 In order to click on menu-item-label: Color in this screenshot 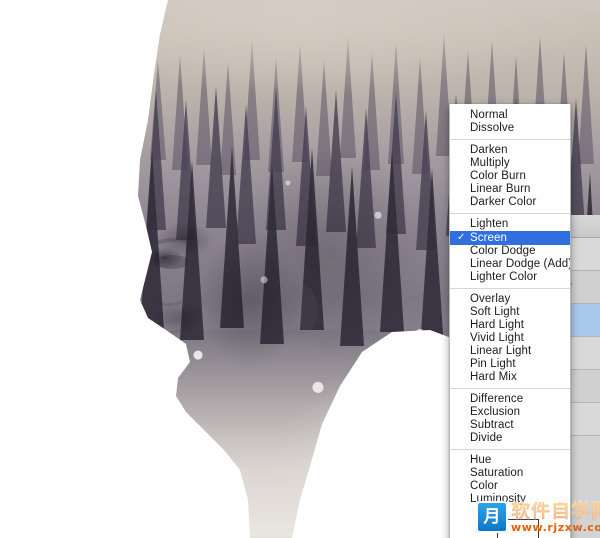, I will do `click(484, 486)`.